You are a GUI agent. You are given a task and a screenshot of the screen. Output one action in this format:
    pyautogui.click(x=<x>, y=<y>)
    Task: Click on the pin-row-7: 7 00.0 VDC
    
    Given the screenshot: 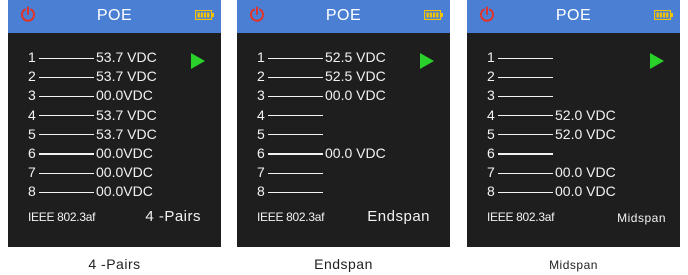 What is the action you would take?
    pyautogui.click(x=573, y=172)
    